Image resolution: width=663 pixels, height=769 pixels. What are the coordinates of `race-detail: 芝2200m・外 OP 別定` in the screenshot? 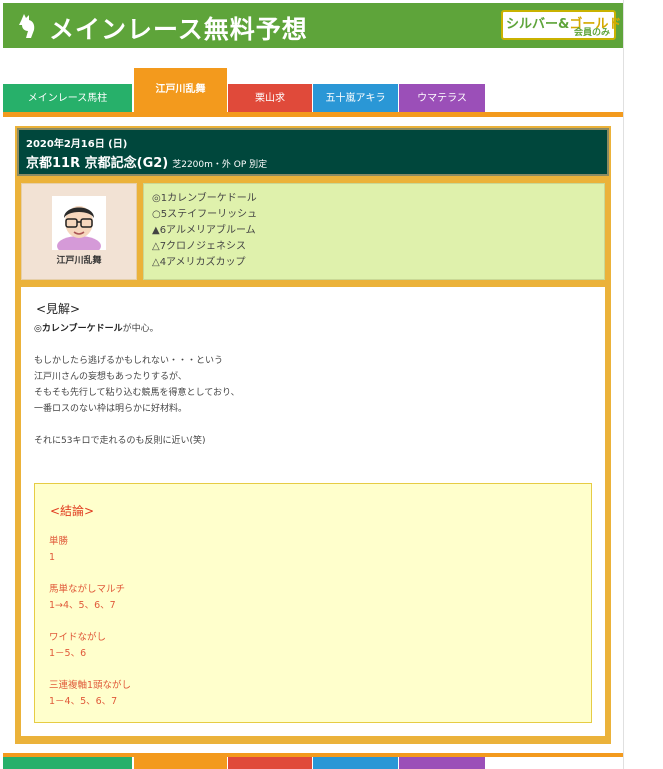 It's located at (220, 165).